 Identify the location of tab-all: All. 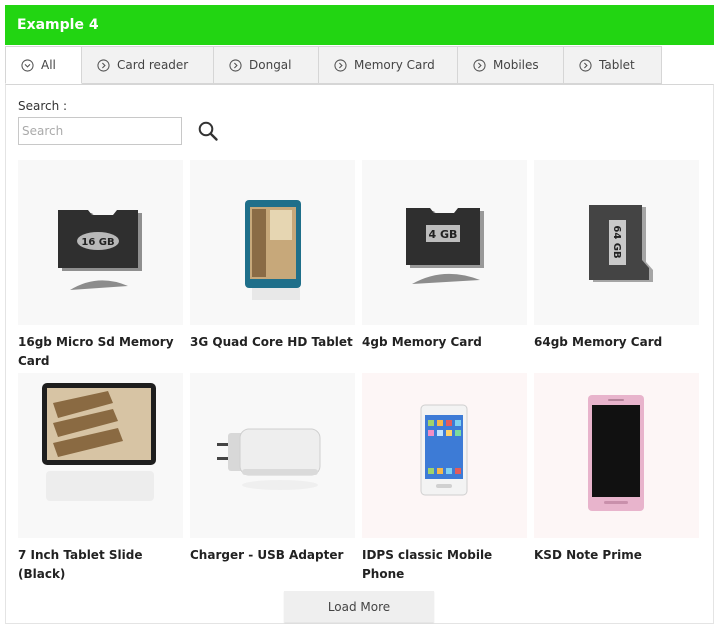
(43, 65).